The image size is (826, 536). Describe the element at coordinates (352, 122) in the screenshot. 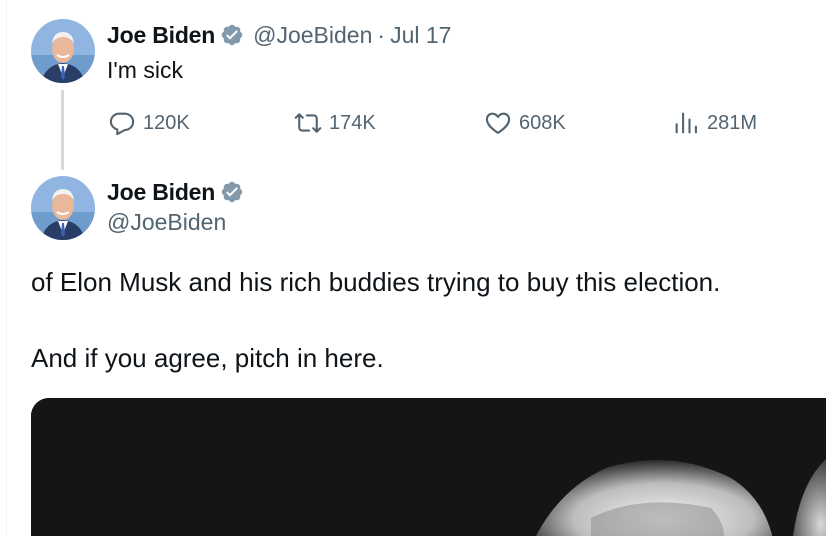

I see `retweet-count: 174K` at that location.